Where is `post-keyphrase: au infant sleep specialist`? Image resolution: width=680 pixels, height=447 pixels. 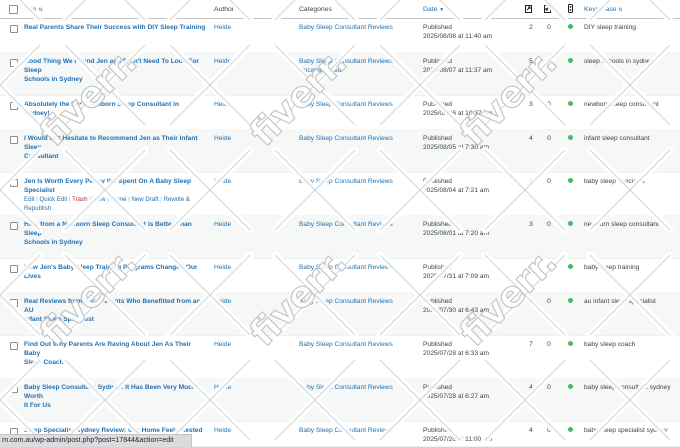
post-keyphrase: au infant sleep specialist is located at coordinates (620, 301).